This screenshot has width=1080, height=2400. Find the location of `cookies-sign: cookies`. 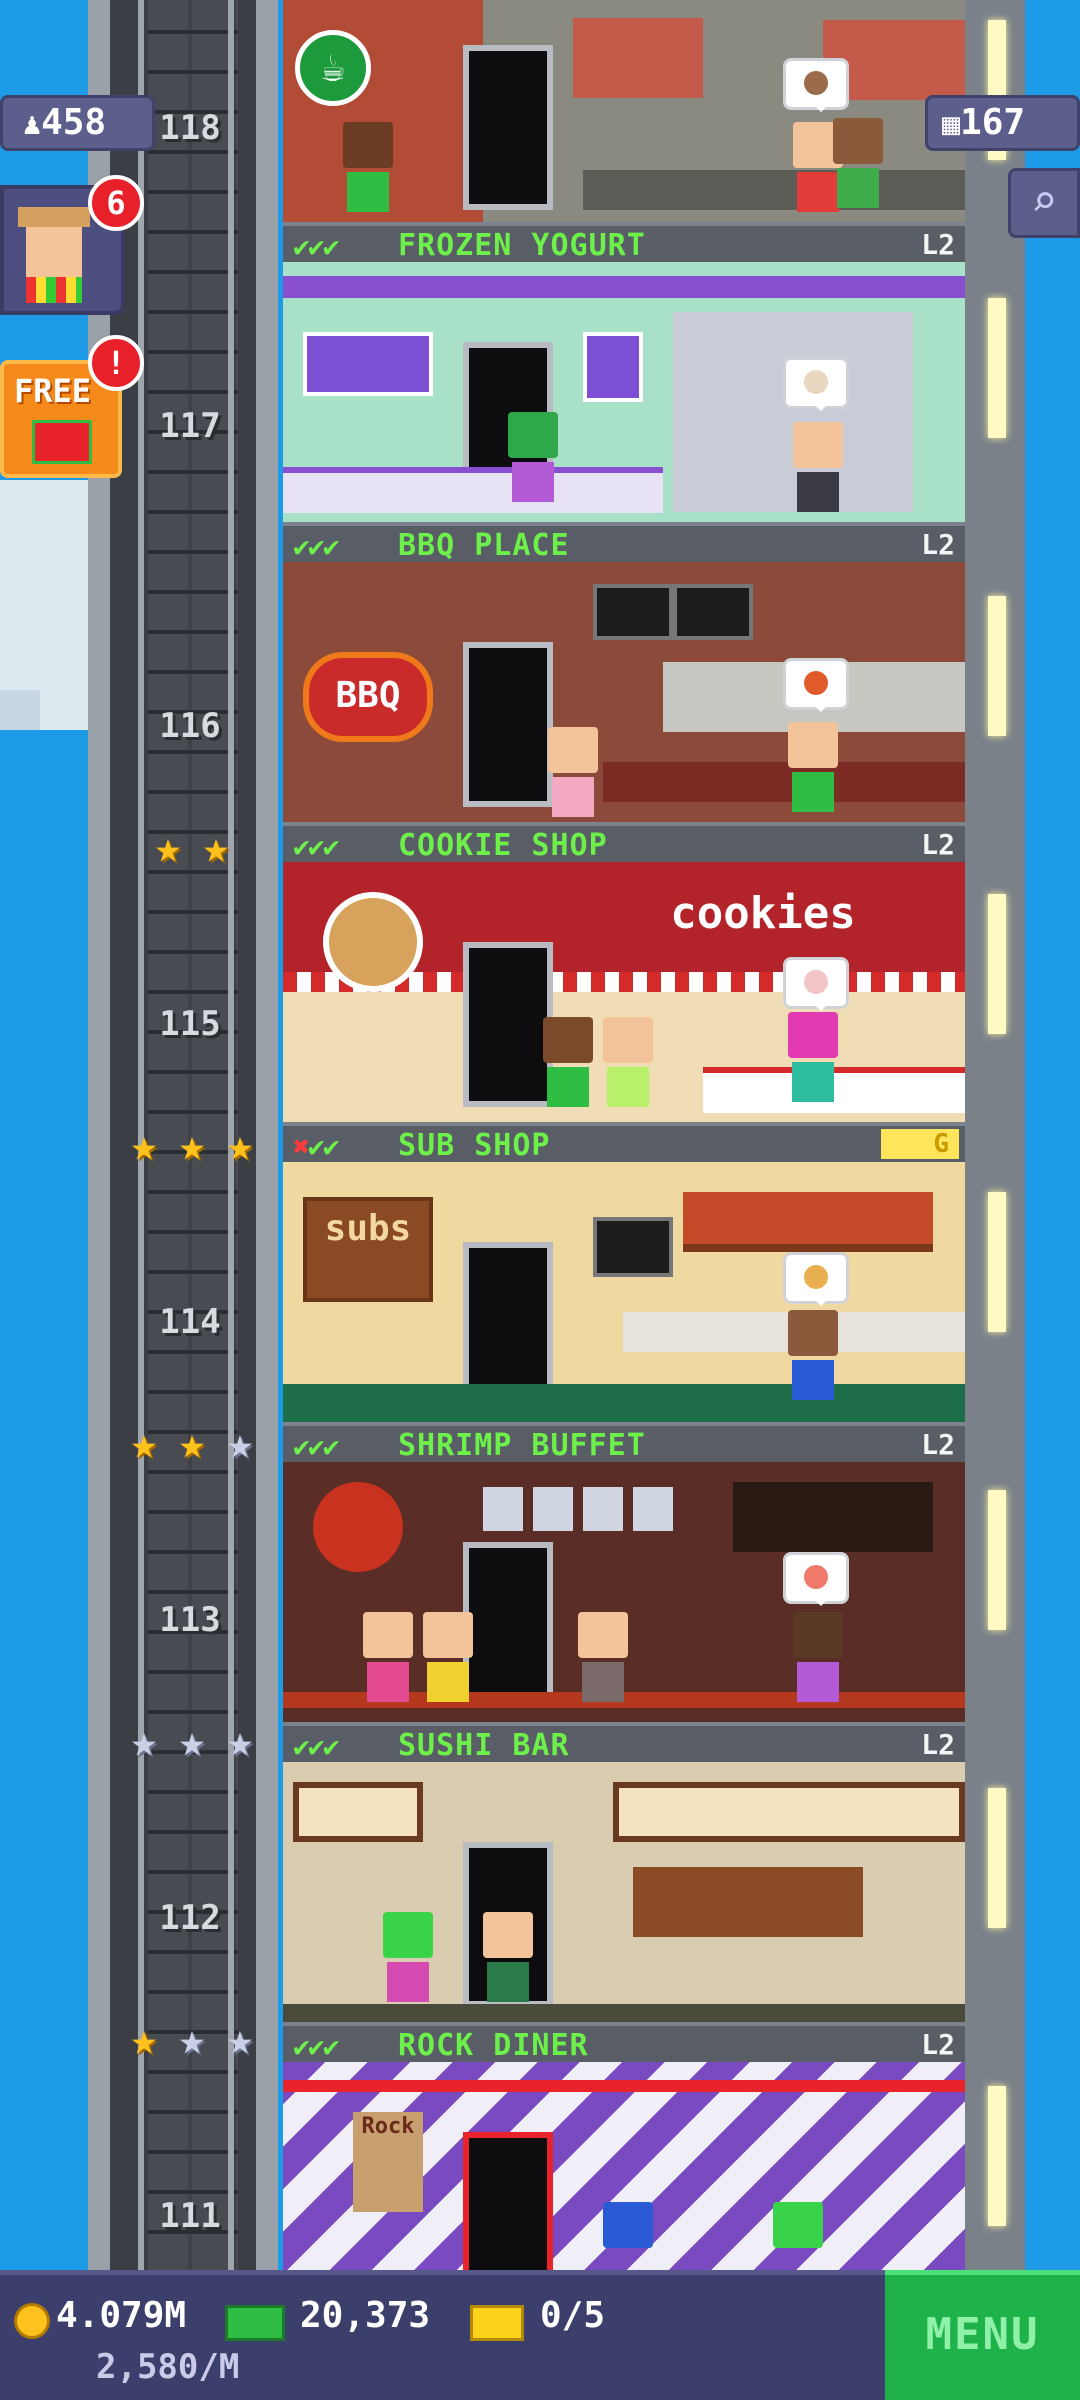

cookies-sign: cookies is located at coordinates (763, 913).